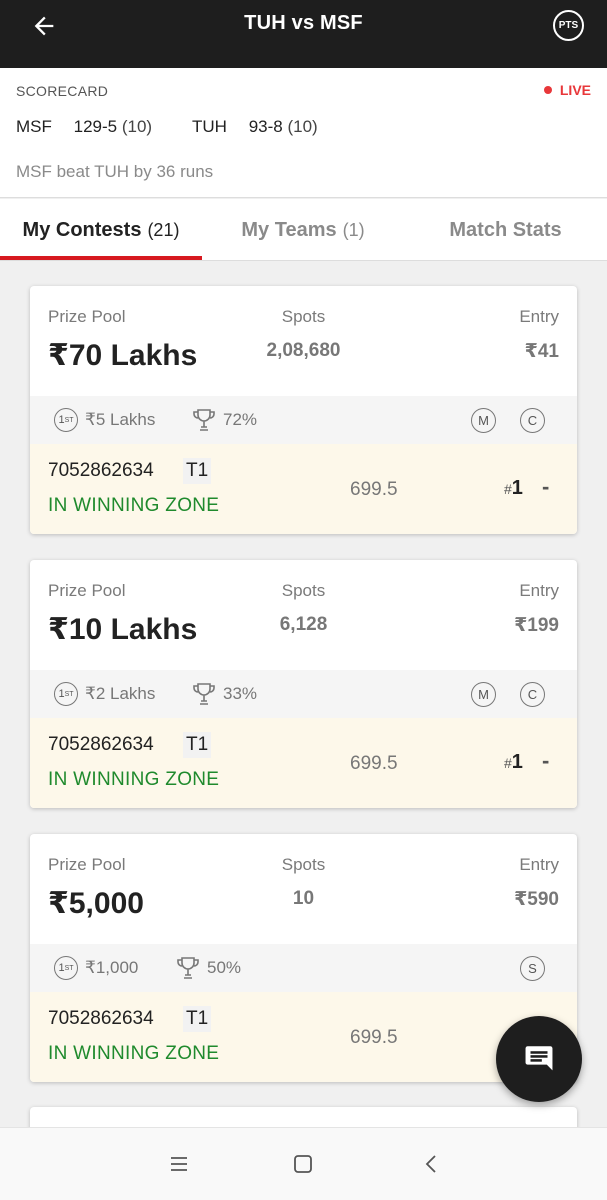  I want to click on system-navigation-bar, so click(303, 1163).